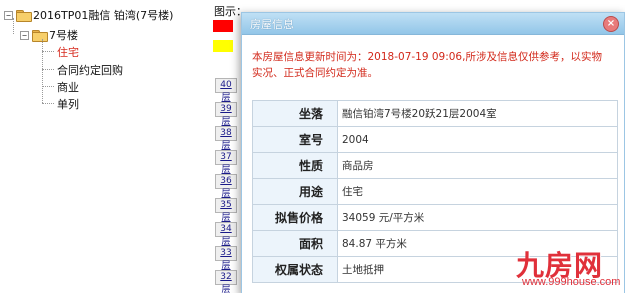  Describe the element at coordinates (226, 234) in the screenshot. I see `floor-button: 34层` at that location.